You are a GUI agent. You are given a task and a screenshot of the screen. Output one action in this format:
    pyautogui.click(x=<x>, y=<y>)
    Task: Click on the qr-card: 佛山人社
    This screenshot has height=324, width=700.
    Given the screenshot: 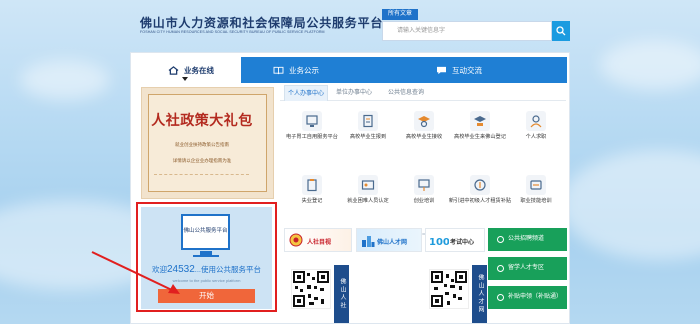 What is the action you would take?
    pyautogui.click(x=318, y=294)
    